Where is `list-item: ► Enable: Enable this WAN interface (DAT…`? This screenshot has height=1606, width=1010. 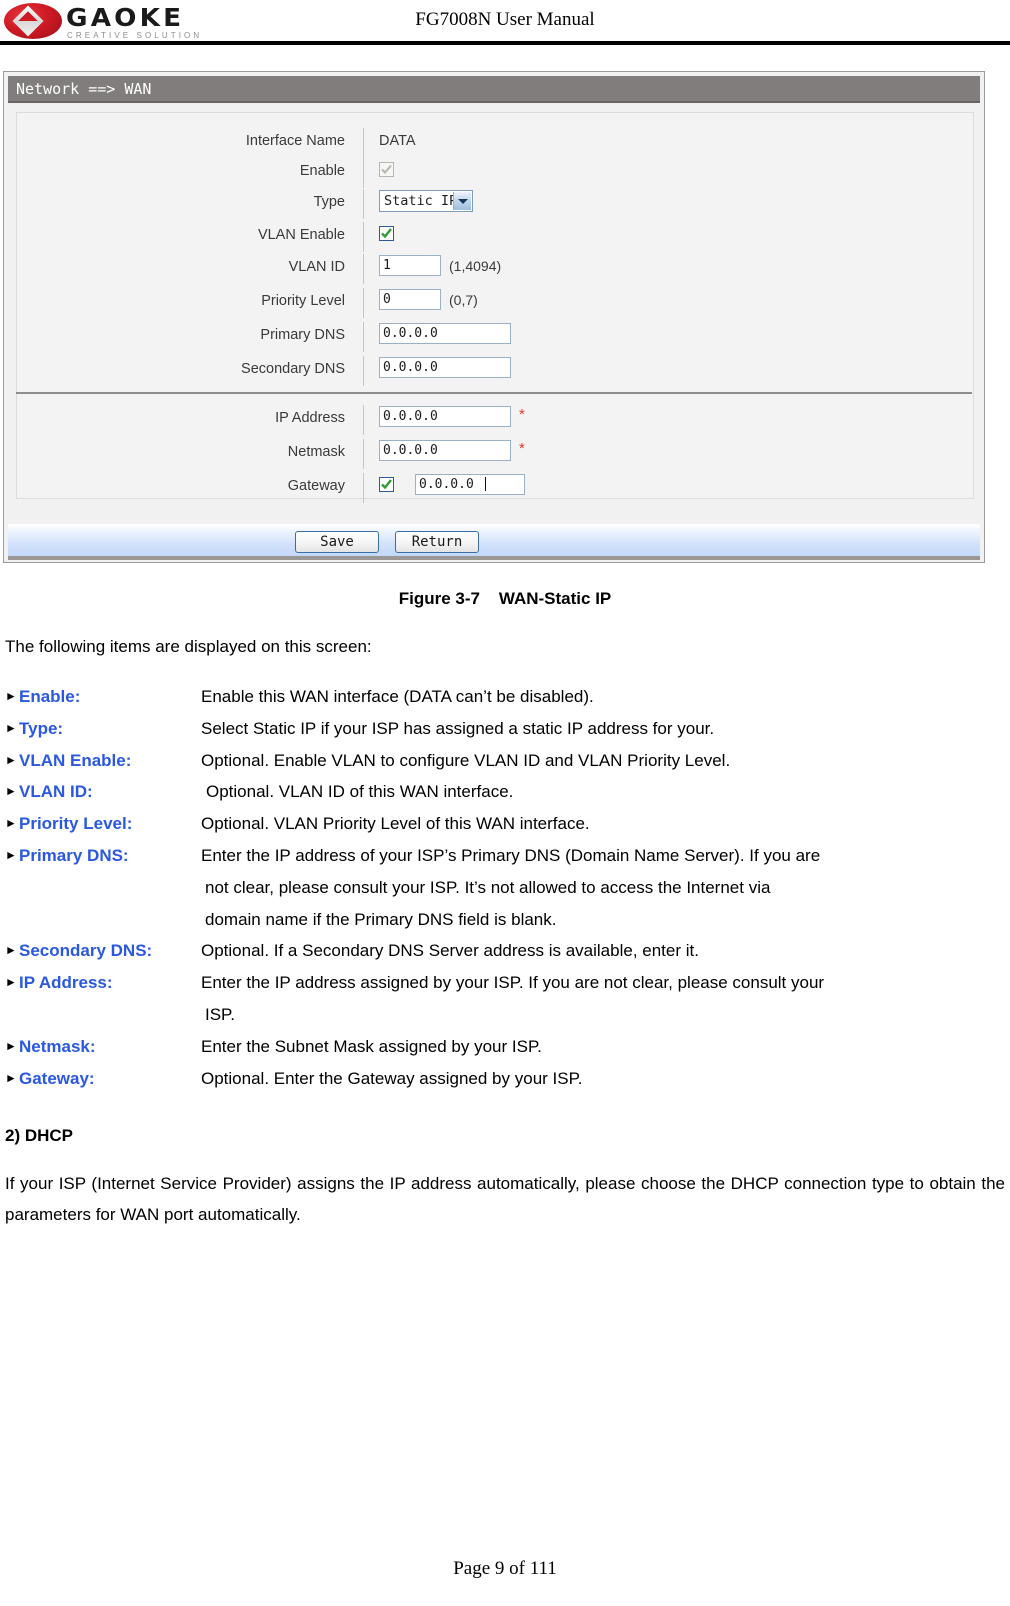 list-item: ► Enable: Enable this WAN interface (DAT… is located at coordinates (505, 697).